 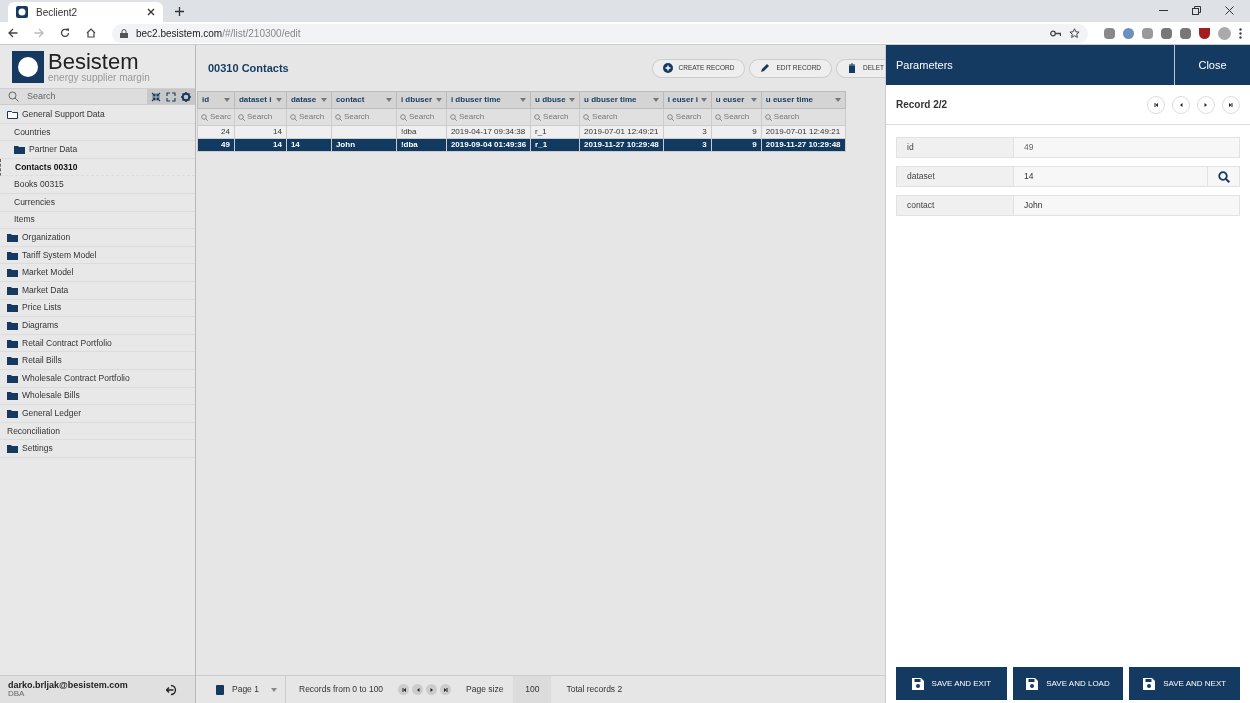 What do you see at coordinates (97, 273) in the screenshot?
I see `tree-item: Market Model` at bounding box center [97, 273].